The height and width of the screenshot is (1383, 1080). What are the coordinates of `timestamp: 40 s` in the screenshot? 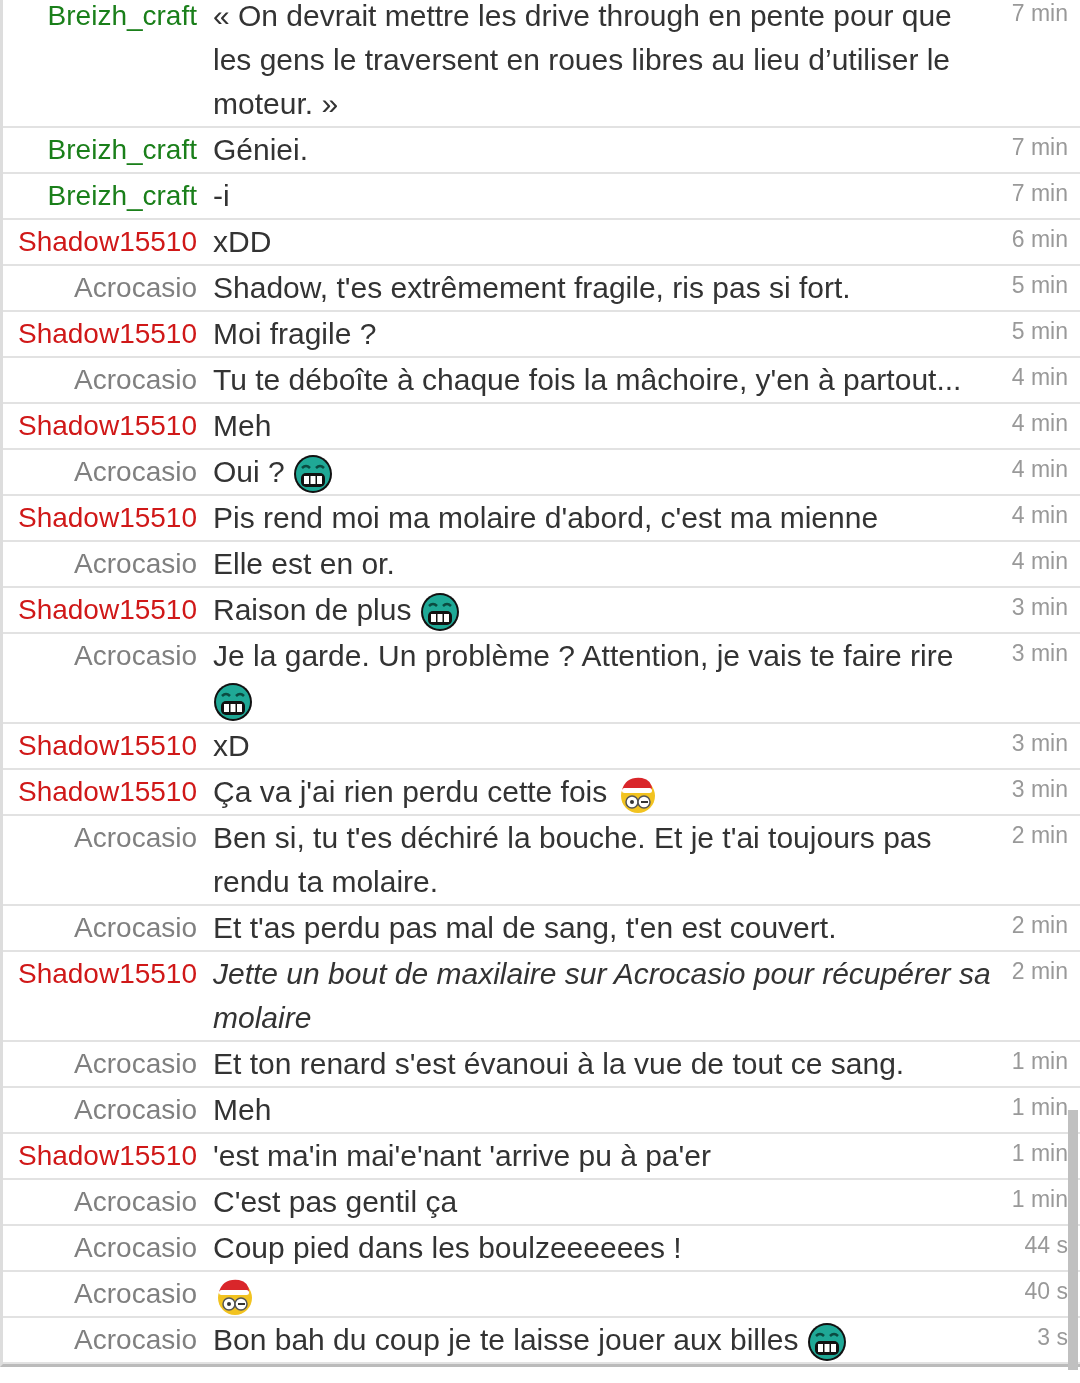 It's located at (1046, 1291).